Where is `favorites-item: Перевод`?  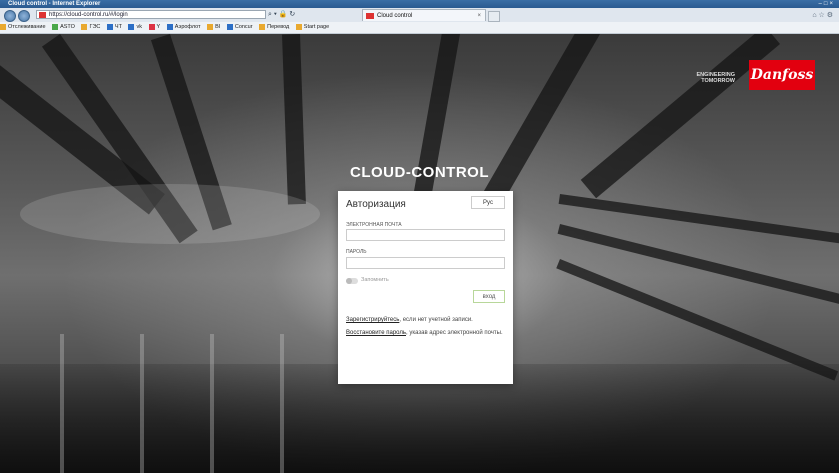
favorites-item: Перевод is located at coordinates (274, 27).